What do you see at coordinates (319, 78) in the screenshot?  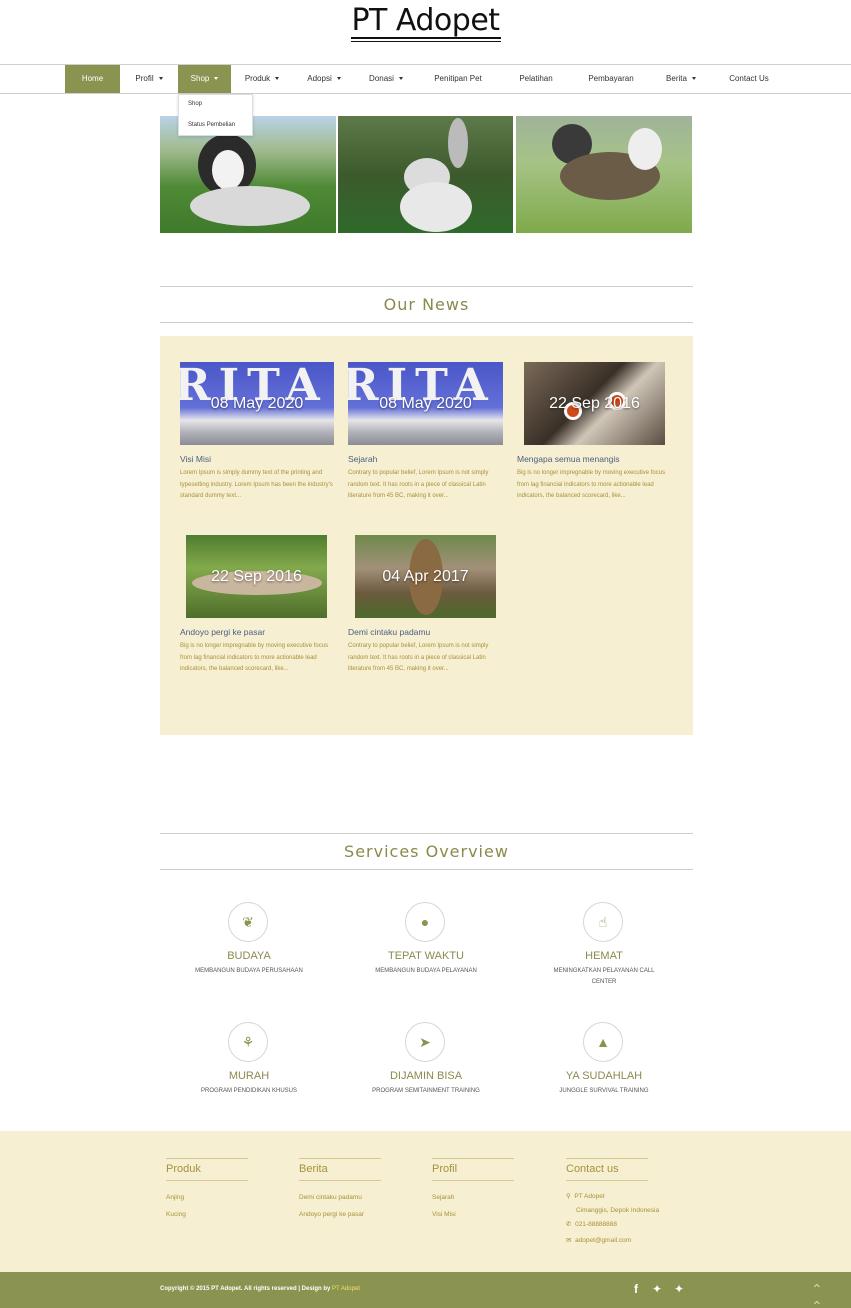 I see `nav-adopsi-label: Adopsi` at bounding box center [319, 78].